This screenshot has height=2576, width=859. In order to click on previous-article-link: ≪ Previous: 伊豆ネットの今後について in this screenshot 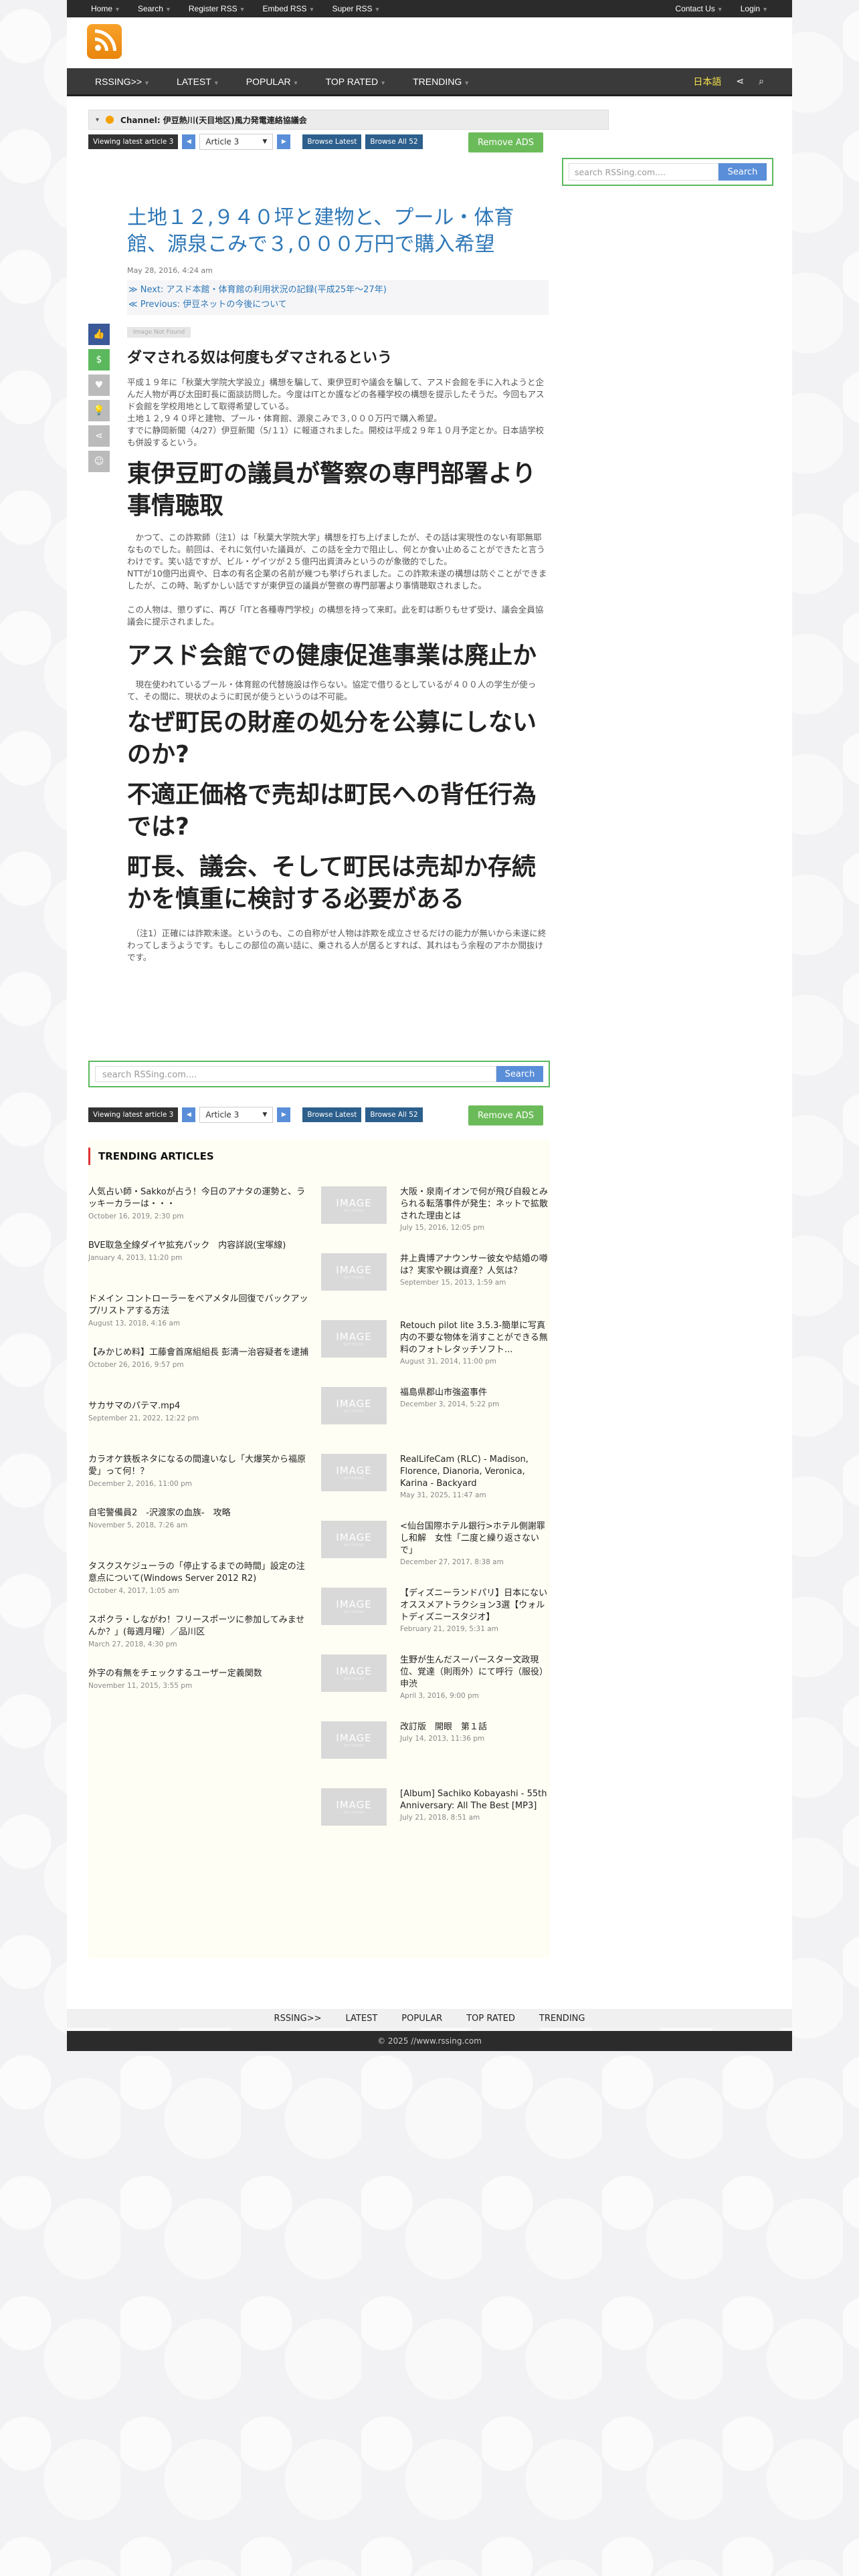, I will do `click(337, 305)`.